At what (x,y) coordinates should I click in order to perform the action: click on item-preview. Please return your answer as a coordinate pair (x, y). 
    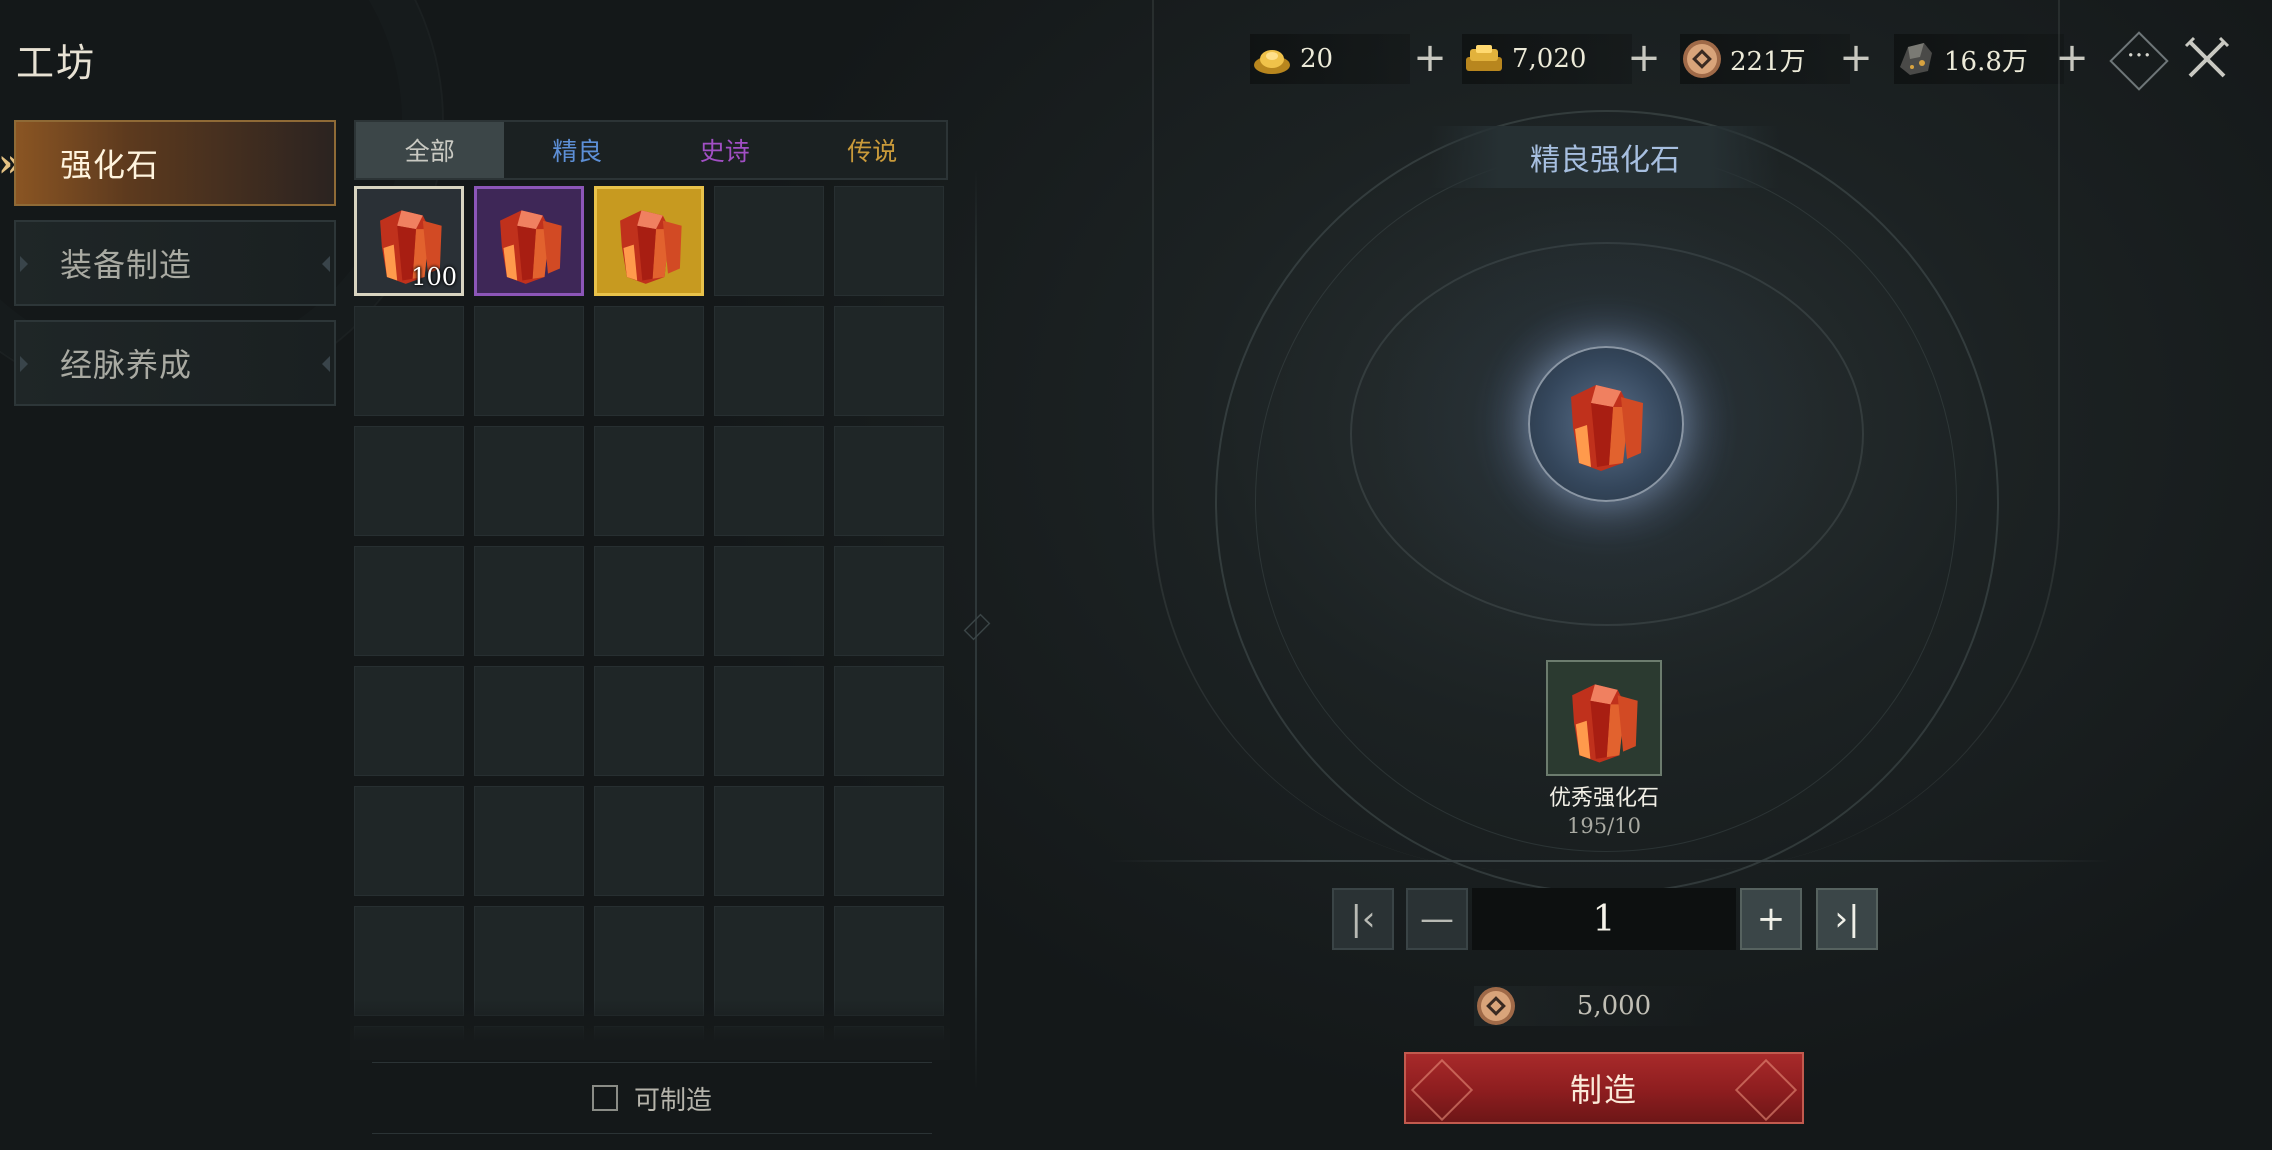
    Looking at the image, I should click on (1606, 424).